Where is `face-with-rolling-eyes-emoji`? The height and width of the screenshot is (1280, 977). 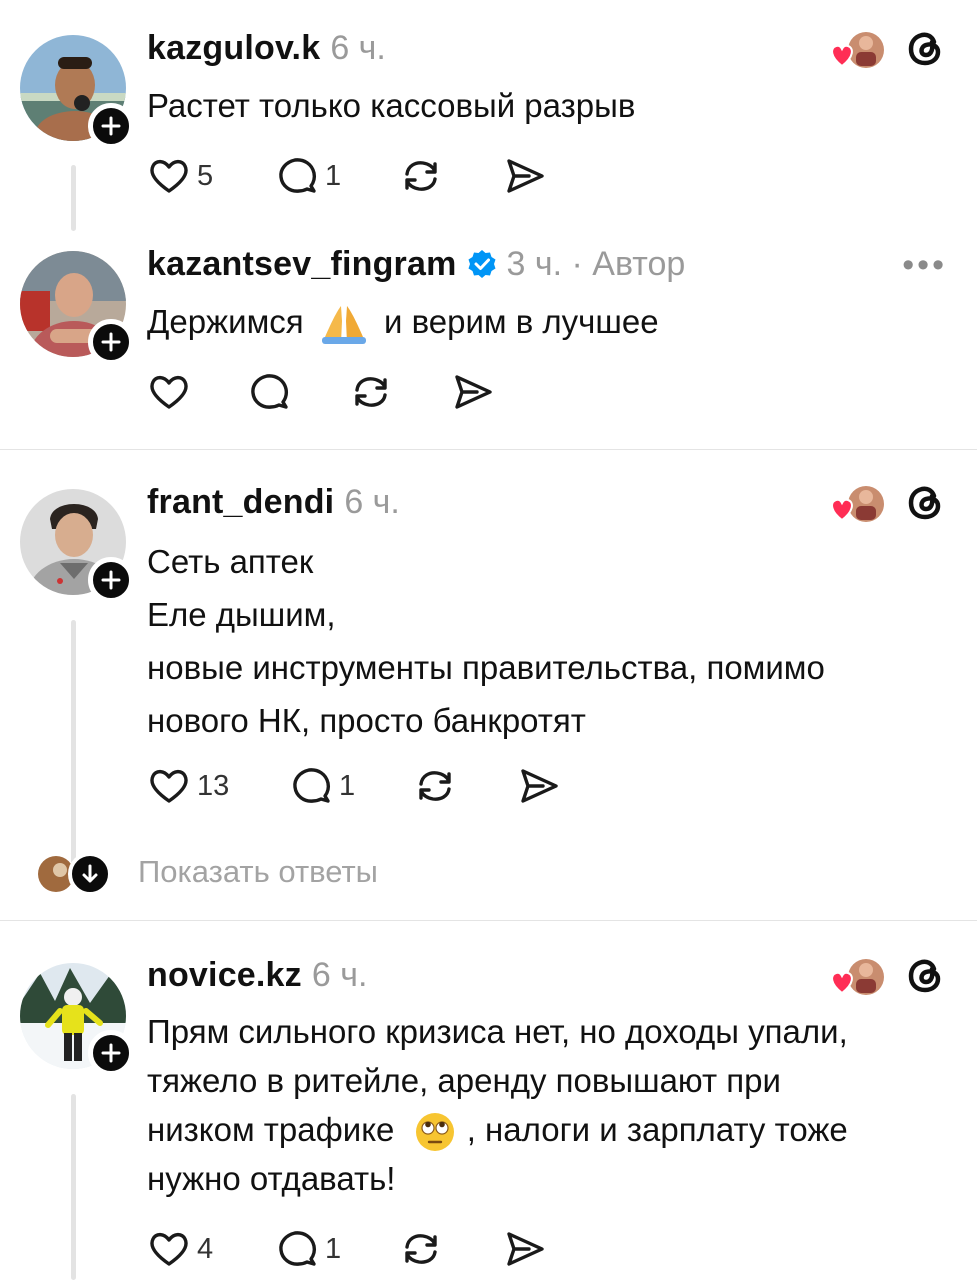 face-with-rolling-eyes-emoji is located at coordinates (434, 1132).